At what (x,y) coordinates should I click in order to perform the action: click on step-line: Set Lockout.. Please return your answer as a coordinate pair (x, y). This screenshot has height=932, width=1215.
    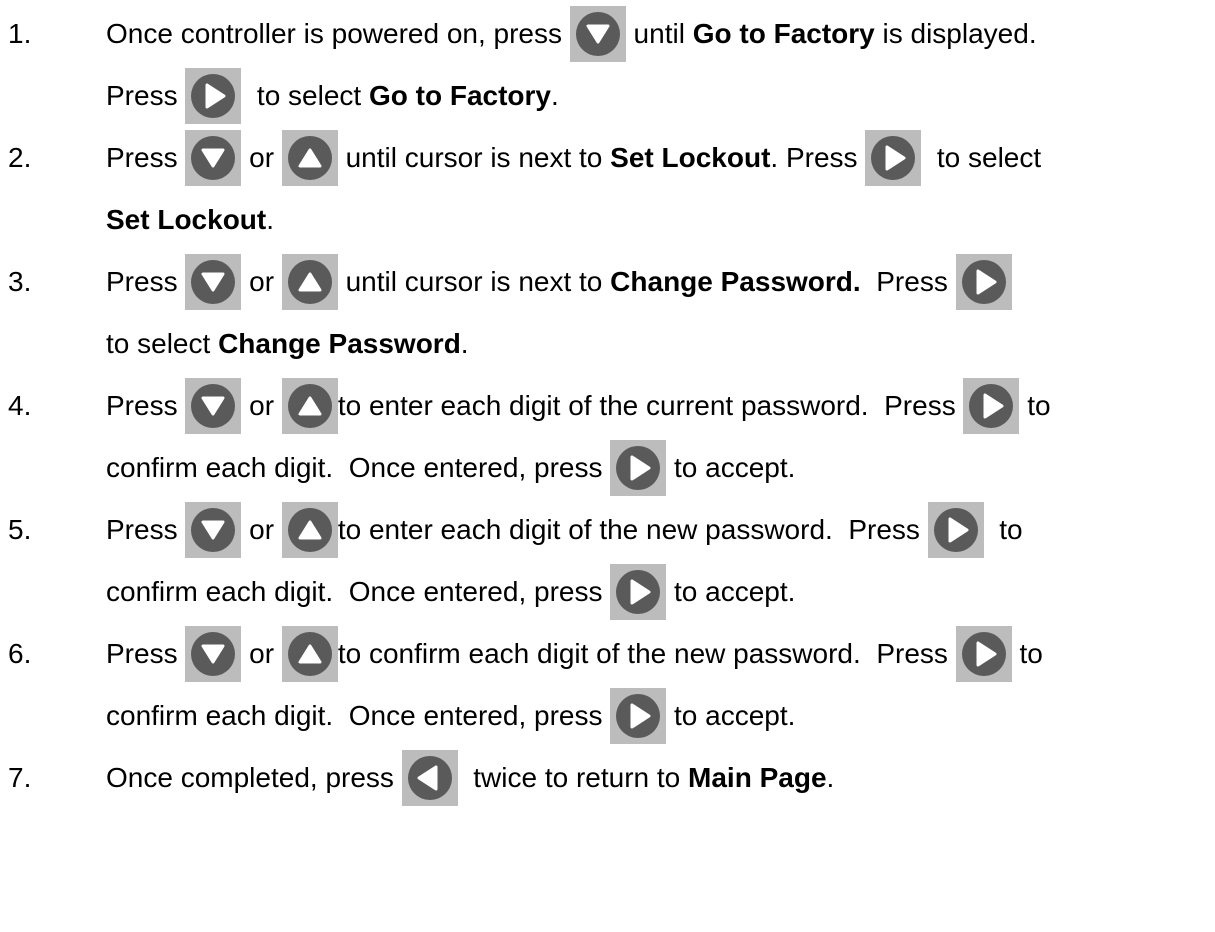
    Looking at the image, I should click on (190, 220).